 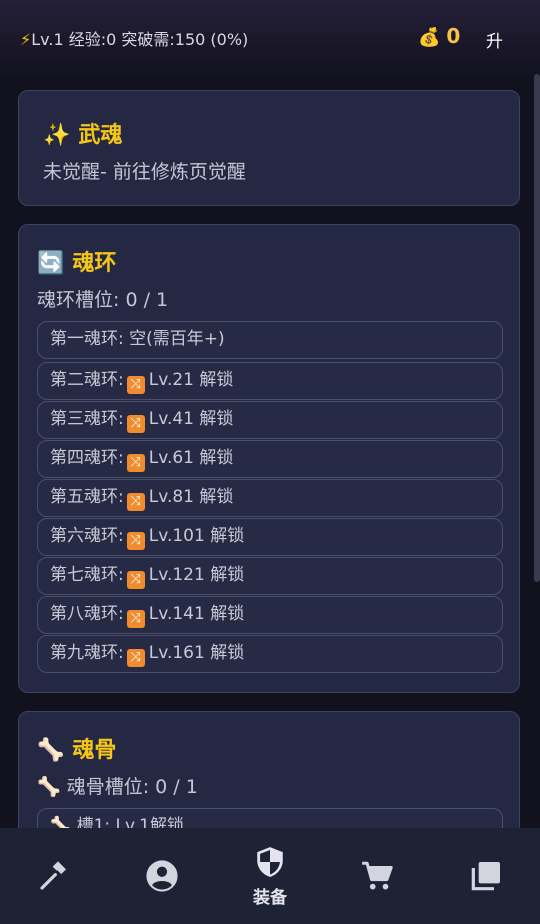 What do you see at coordinates (196, 653) in the screenshot?
I see `ring-status: Lv.161 解锁` at bounding box center [196, 653].